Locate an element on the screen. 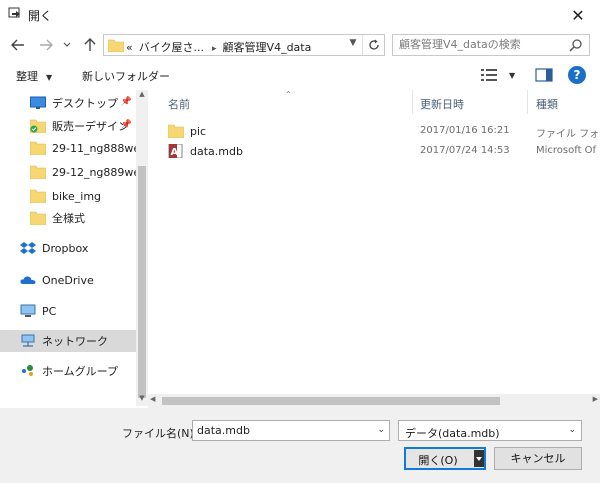 The image size is (600, 483). help-icon: ? is located at coordinates (577, 75).